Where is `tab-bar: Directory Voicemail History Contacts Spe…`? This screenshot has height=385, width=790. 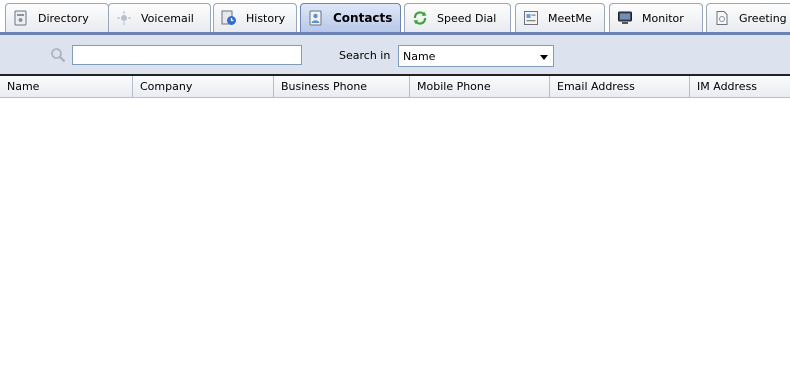
tab-bar: Directory Voicemail History Contacts Spe… is located at coordinates (395, 17).